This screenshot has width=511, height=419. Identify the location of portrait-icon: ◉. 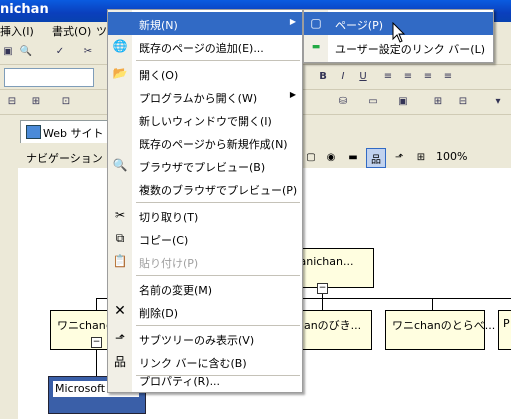
(331, 157).